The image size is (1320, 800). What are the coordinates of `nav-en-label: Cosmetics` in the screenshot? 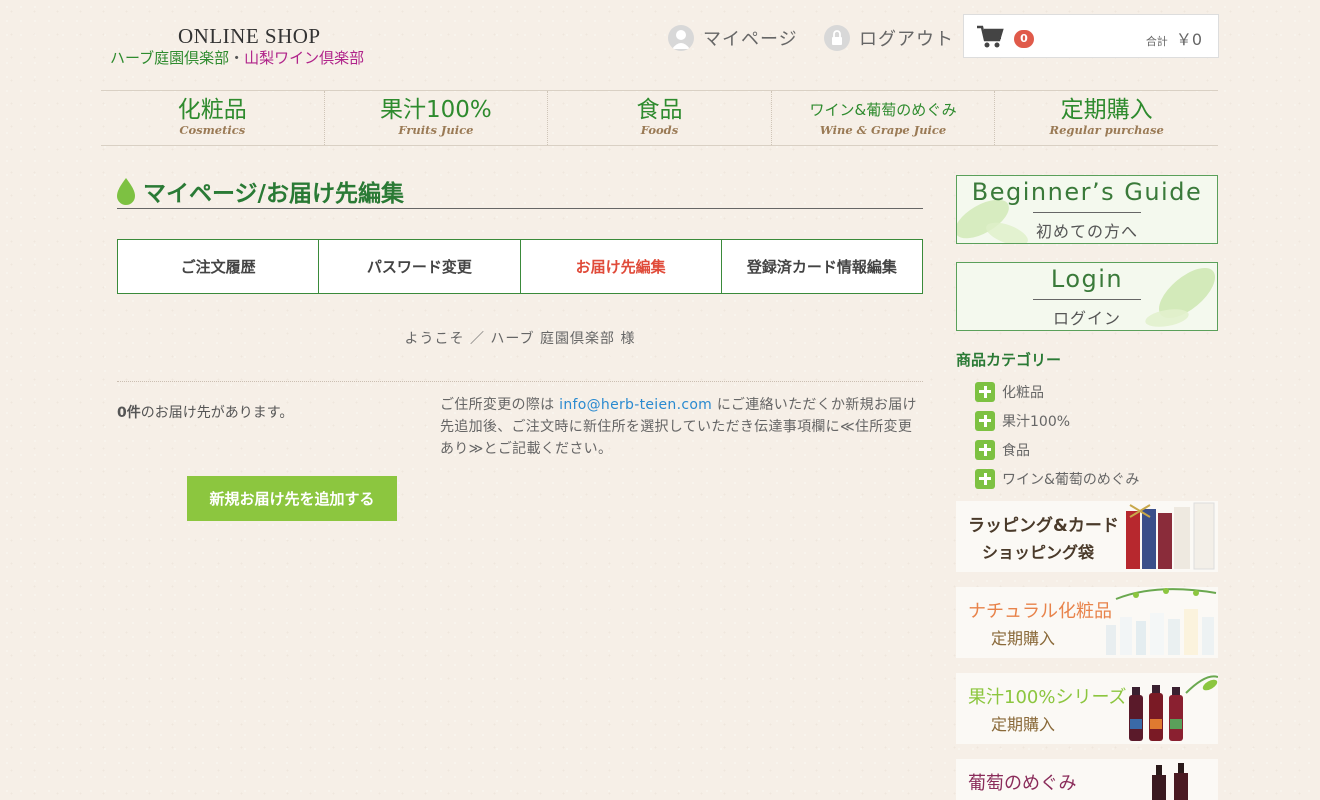 It's located at (212, 130).